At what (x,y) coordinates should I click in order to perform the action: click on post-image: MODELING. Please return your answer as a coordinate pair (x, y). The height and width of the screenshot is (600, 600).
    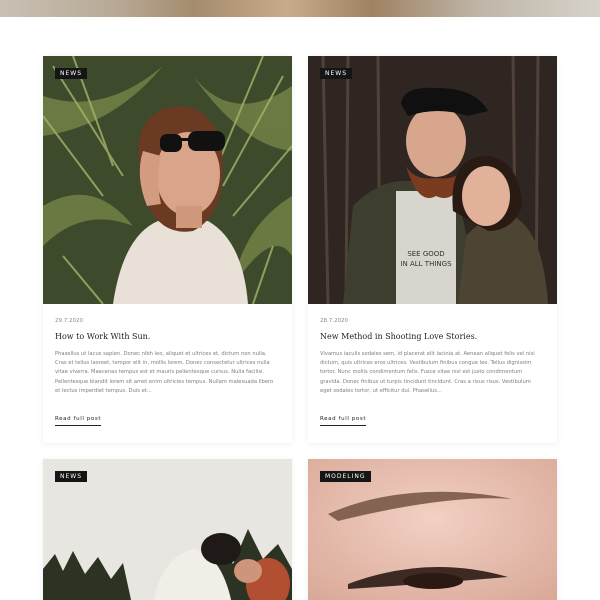
    Looking at the image, I should click on (432, 529).